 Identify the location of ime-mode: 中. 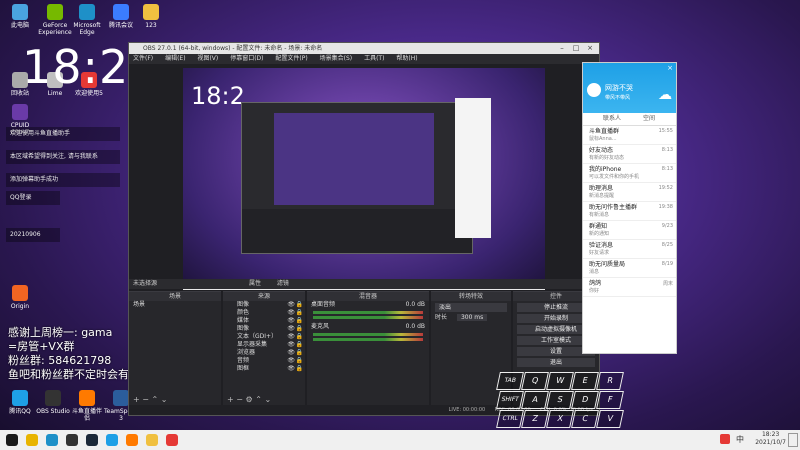
(740, 439).